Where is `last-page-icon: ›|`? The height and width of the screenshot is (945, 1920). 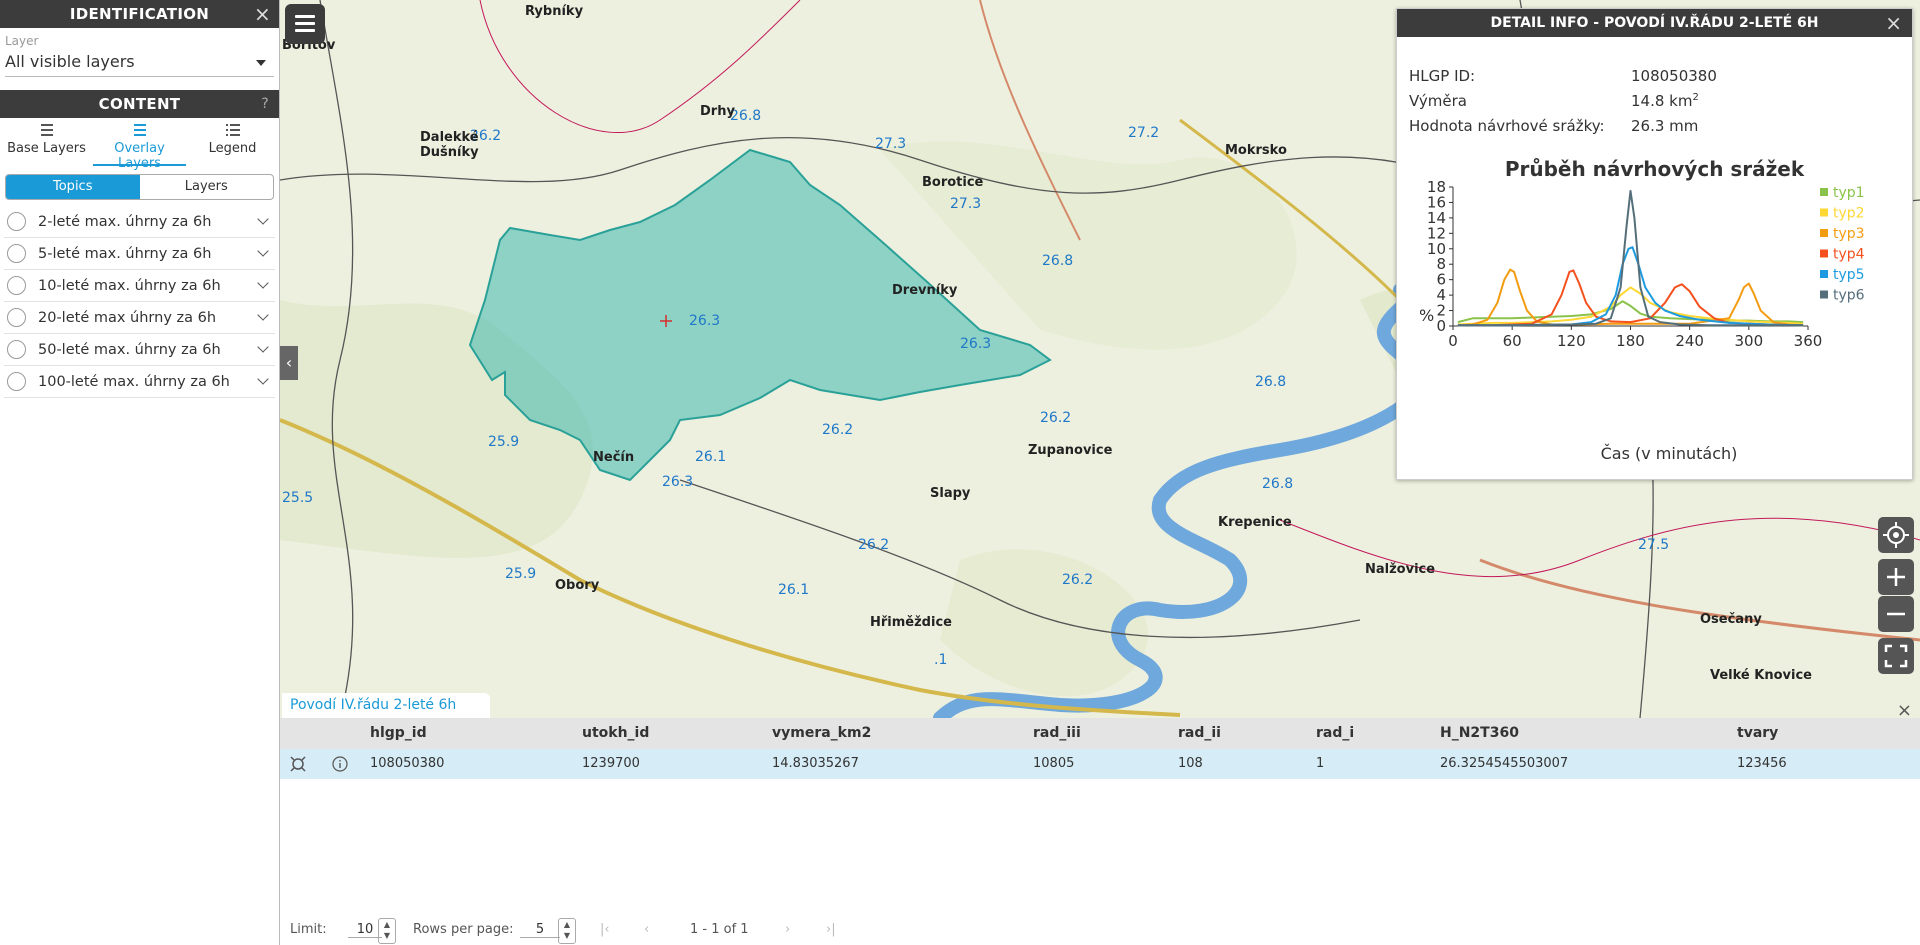 last-page-icon: ›| is located at coordinates (831, 929).